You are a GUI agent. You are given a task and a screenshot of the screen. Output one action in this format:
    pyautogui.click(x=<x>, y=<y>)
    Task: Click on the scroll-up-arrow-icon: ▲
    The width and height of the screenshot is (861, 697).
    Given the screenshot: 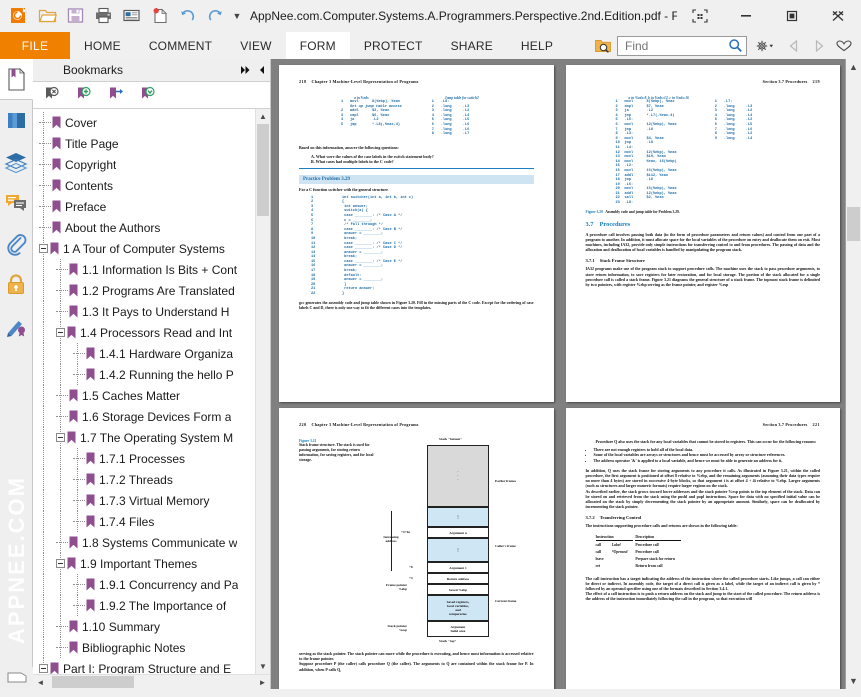 What is the action you would take?
    pyautogui.click(x=263, y=116)
    